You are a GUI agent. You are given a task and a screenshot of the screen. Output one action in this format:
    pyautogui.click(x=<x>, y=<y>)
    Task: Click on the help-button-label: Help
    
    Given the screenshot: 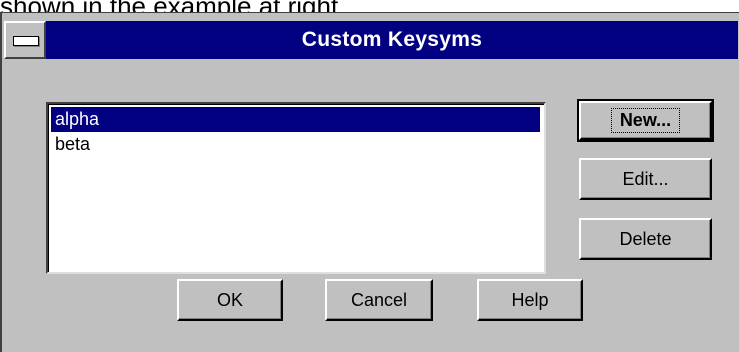 What is the action you would take?
    pyautogui.click(x=530, y=299)
    